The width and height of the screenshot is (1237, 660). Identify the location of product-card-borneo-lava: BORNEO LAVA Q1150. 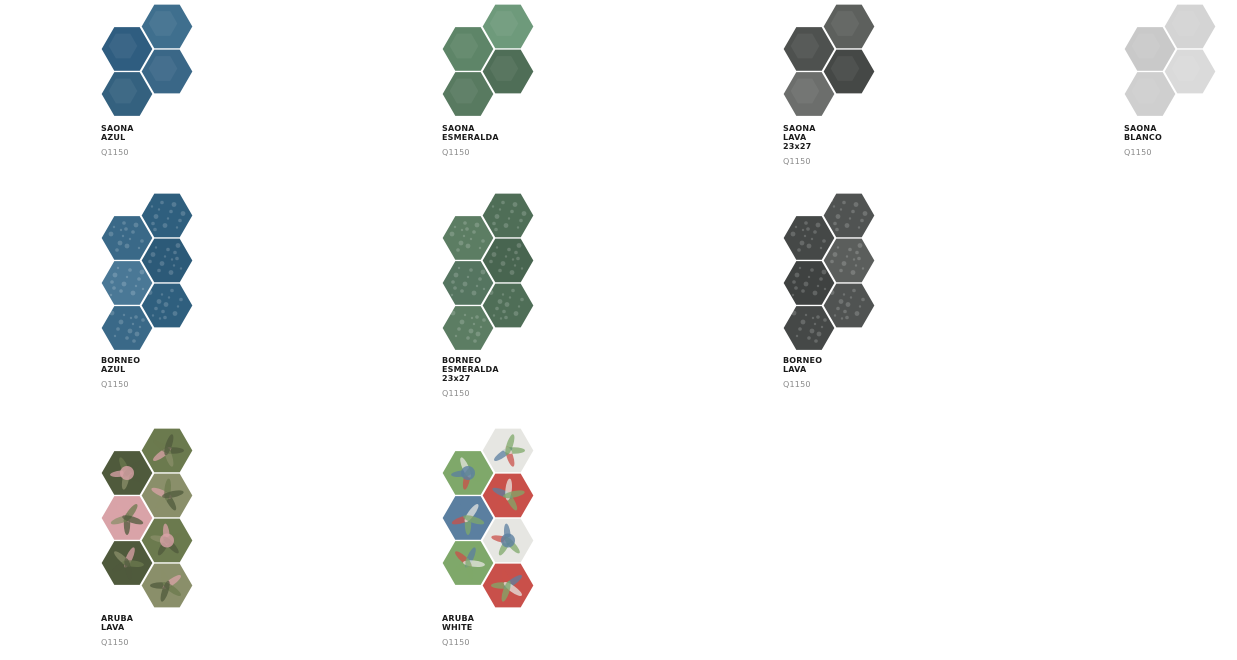
(838, 291).